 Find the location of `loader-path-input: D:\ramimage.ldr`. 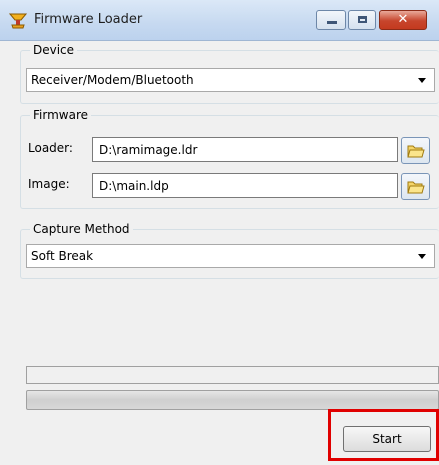

loader-path-input: D:\ramimage.ldr is located at coordinates (245, 149).